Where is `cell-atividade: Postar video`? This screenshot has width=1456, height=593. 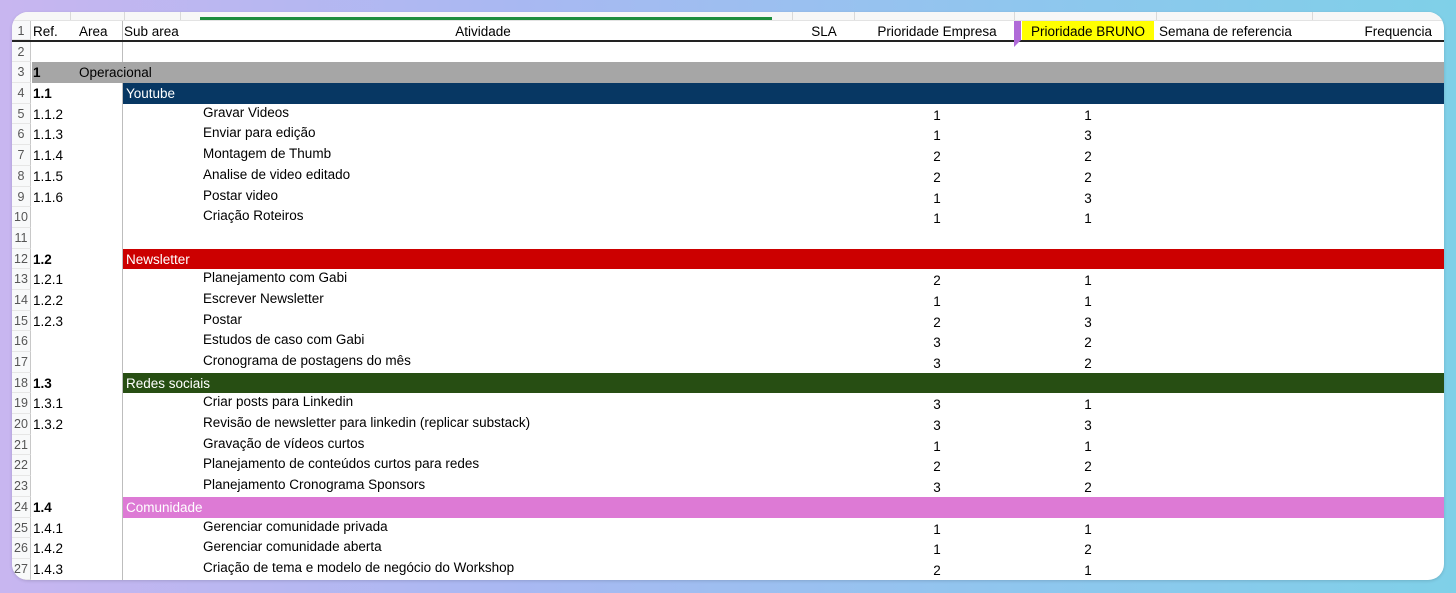
cell-atividade: Postar video is located at coordinates (483, 197).